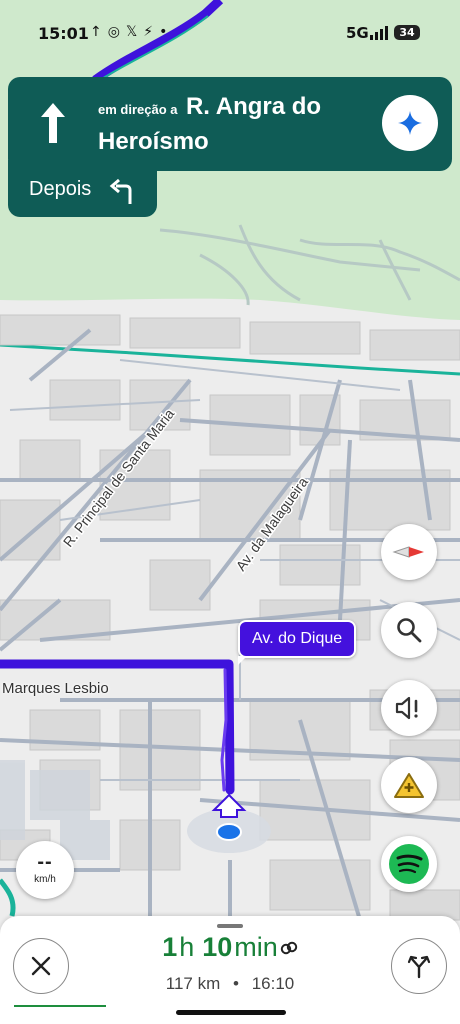 The height and width of the screenshot is (1024, 460). I want to click on trip-distance: 117 km, so click(193, 983).